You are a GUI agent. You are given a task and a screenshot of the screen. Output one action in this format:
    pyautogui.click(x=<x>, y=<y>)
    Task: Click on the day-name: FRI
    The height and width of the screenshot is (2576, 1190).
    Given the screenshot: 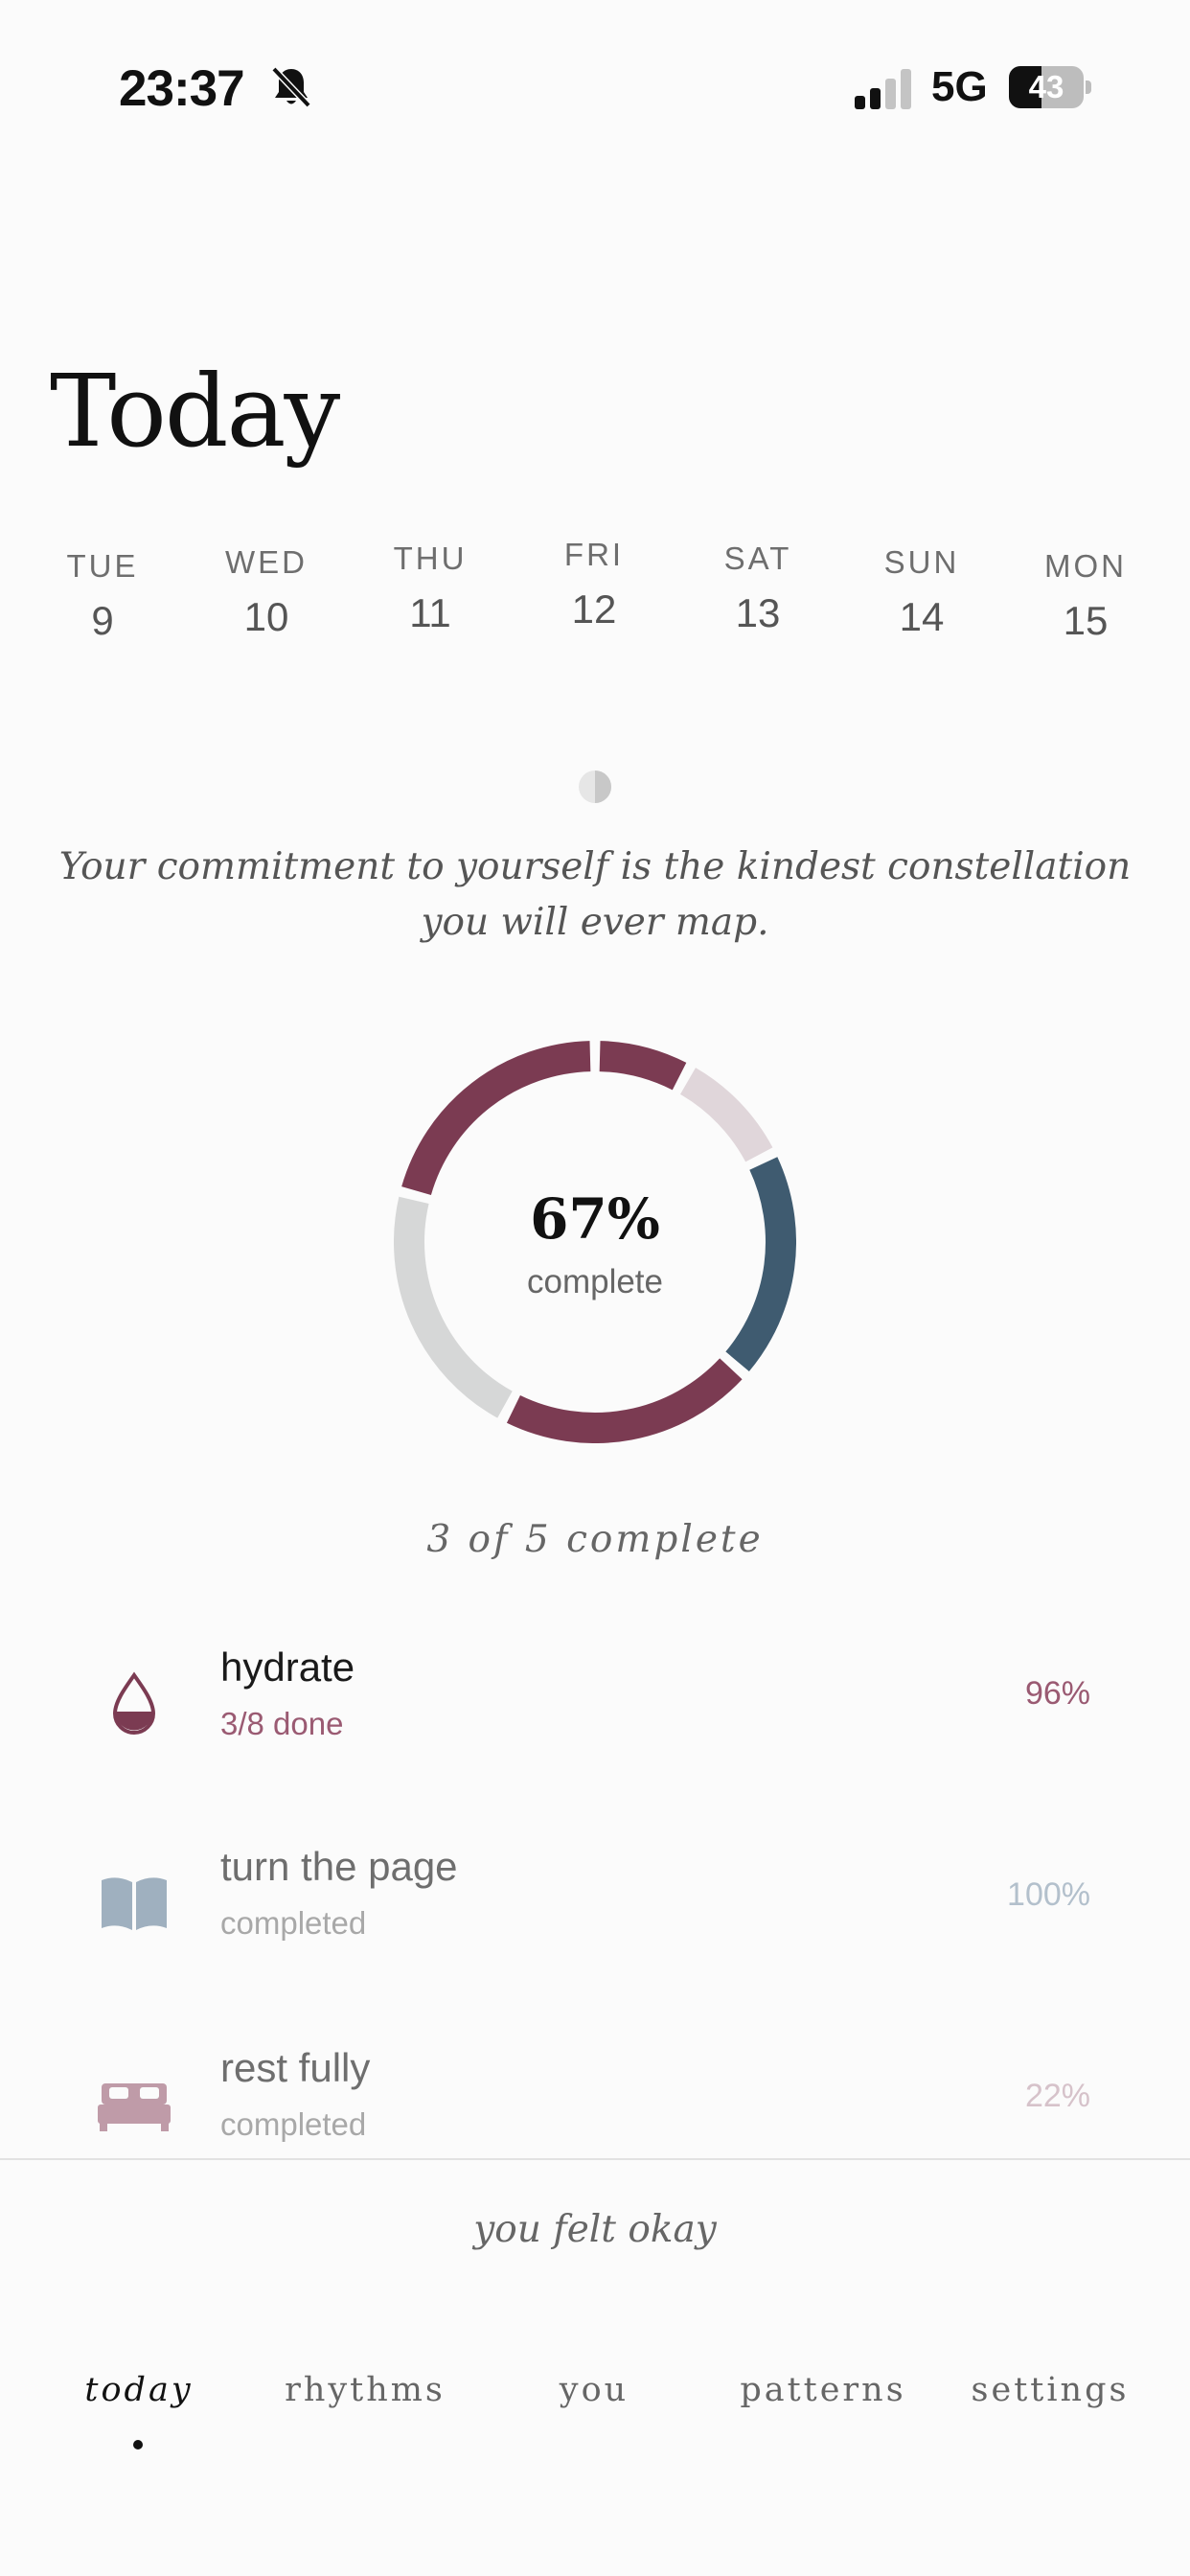 What is the action you would take?
    pyautogui.click(x=594, y=554)
    